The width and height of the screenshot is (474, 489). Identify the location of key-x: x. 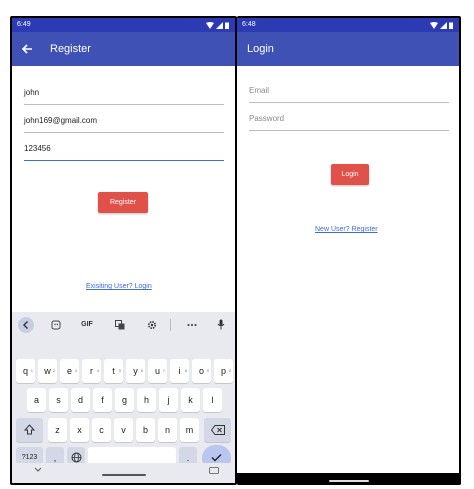
(79, 430).